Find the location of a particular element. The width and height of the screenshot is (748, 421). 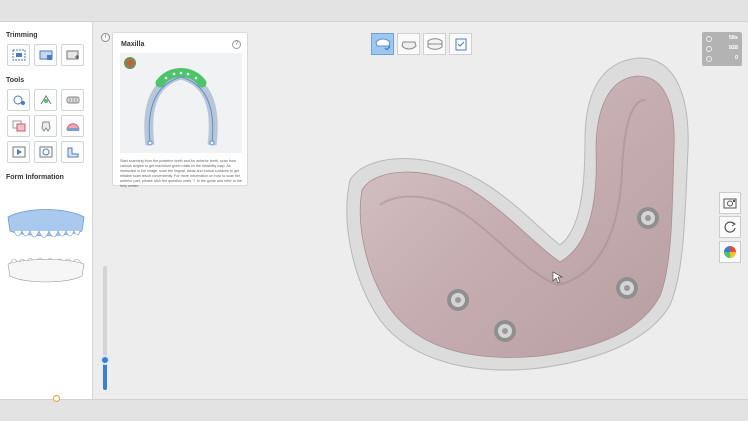

scan-stats-panel: 58s 928 0 is located at coordinates (722, 49).